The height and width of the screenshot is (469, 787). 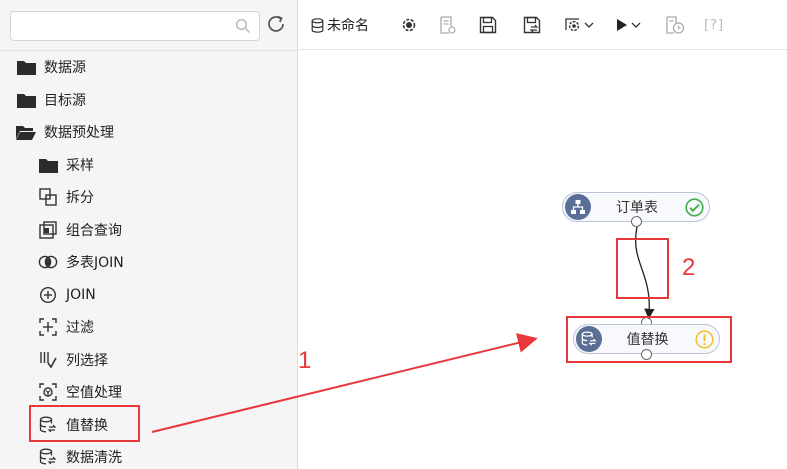 I want to click on report-button, so click(x=447, y=25).